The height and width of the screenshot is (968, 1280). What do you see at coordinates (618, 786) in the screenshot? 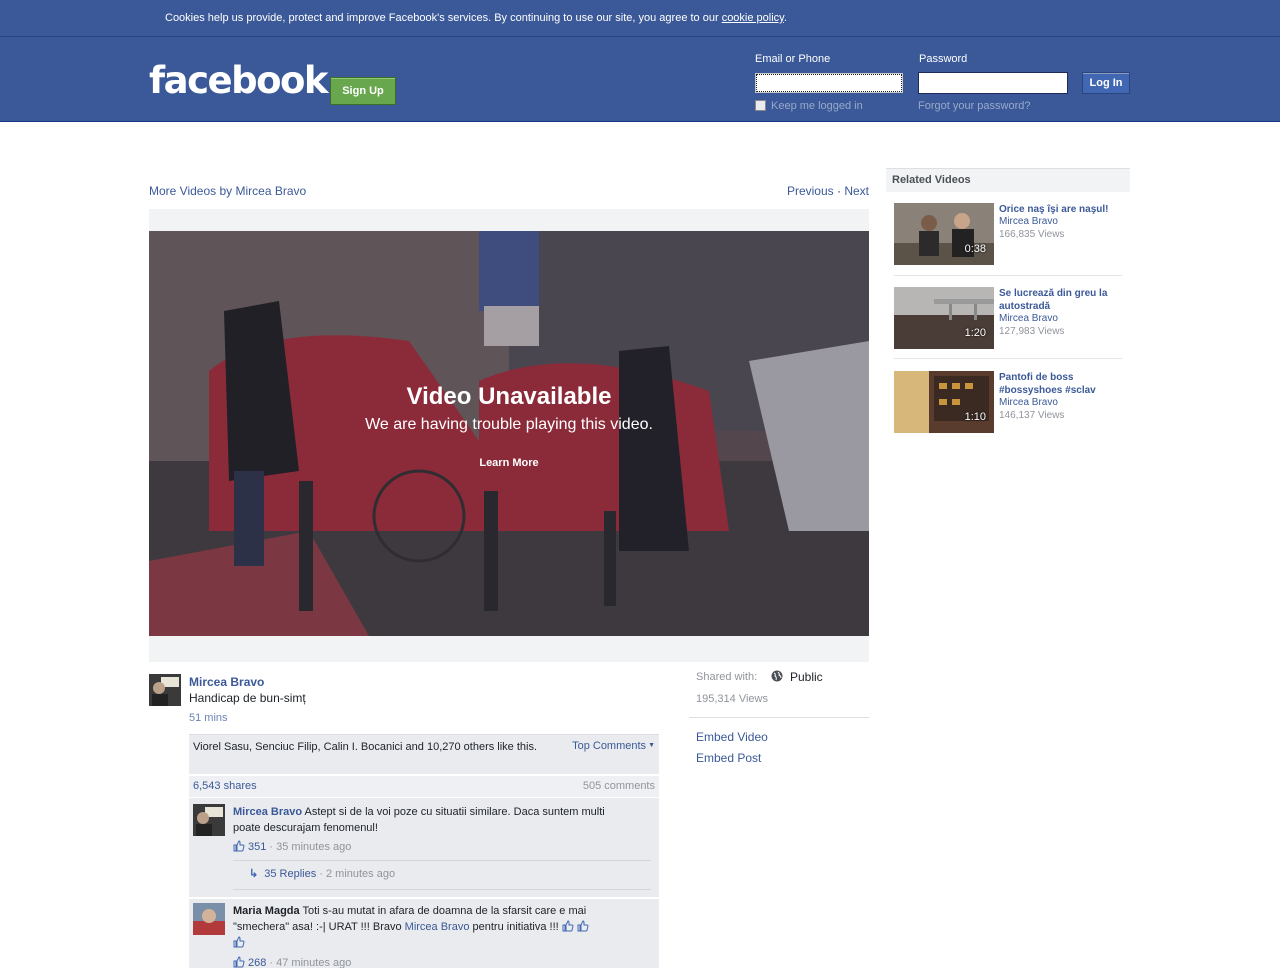
I see `comments-count: 505 comments` at bounding box center [618, 786].